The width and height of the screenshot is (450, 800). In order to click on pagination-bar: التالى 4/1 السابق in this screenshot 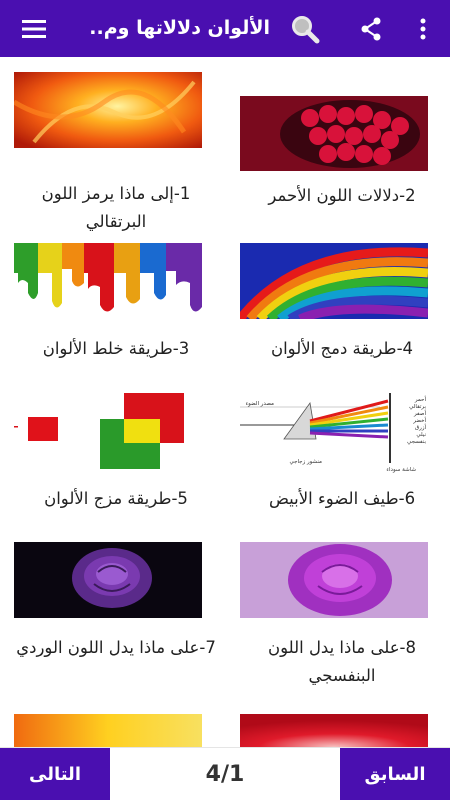, I will do `click(225, 773)`.